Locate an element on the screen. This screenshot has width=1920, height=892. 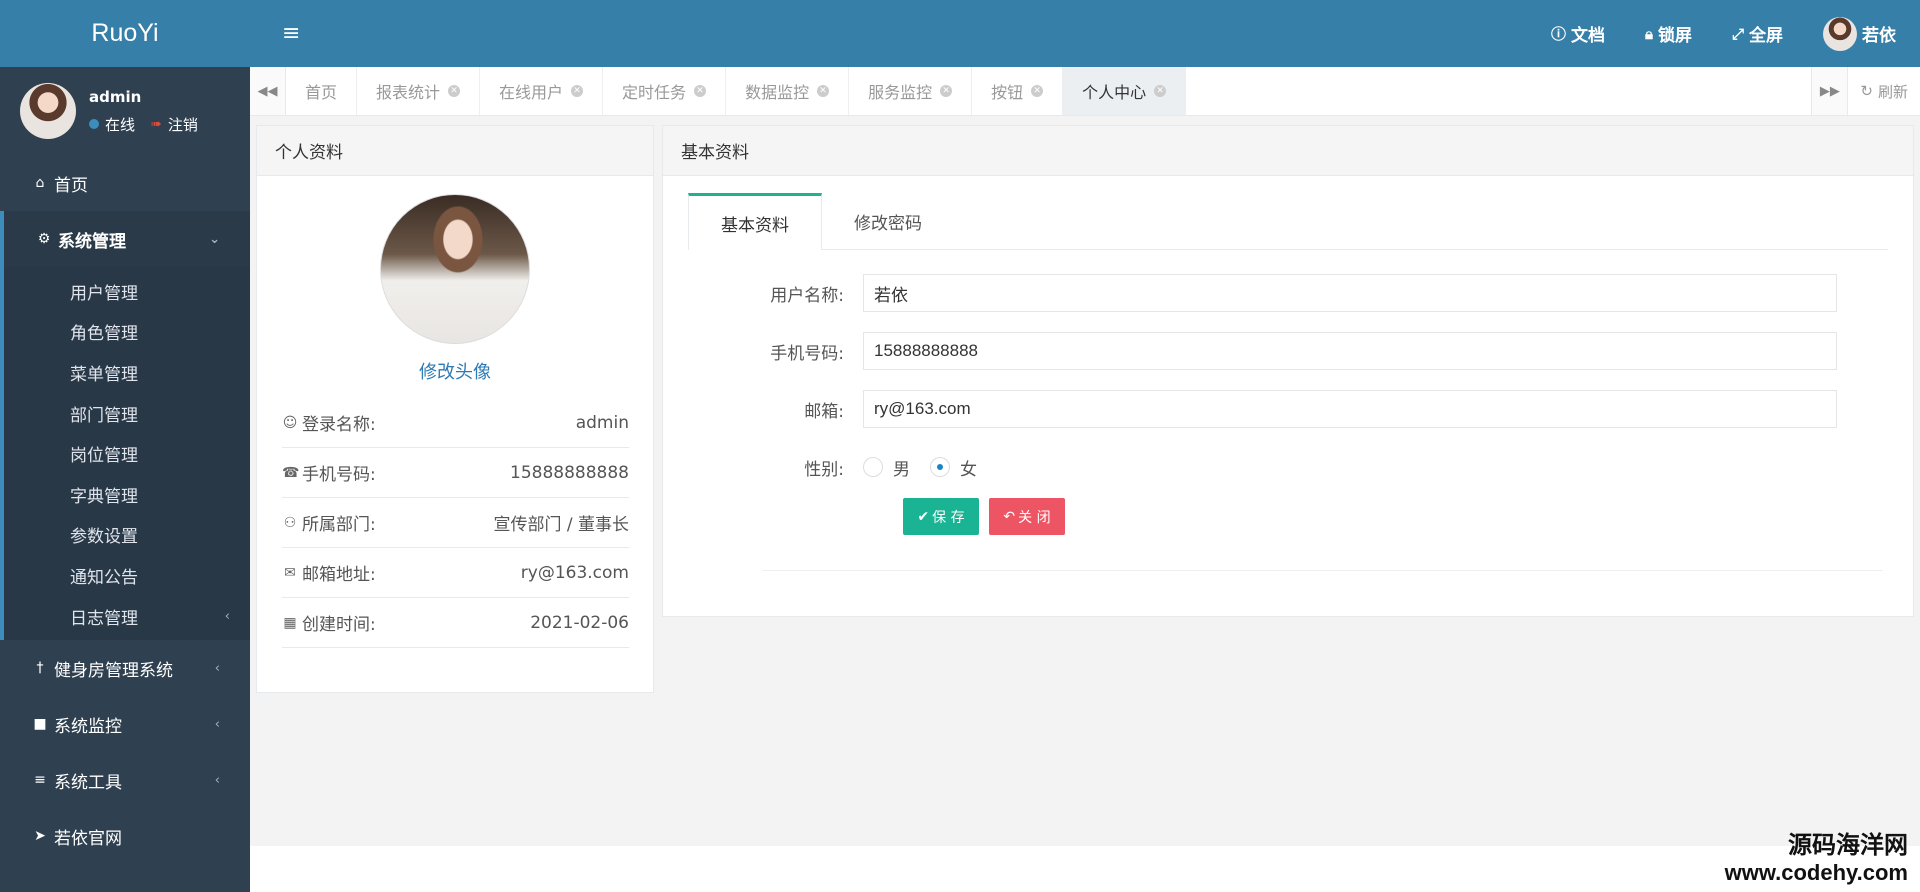
sidebar-item-posts: 岗位管理 is located at coordinates (127, 453).